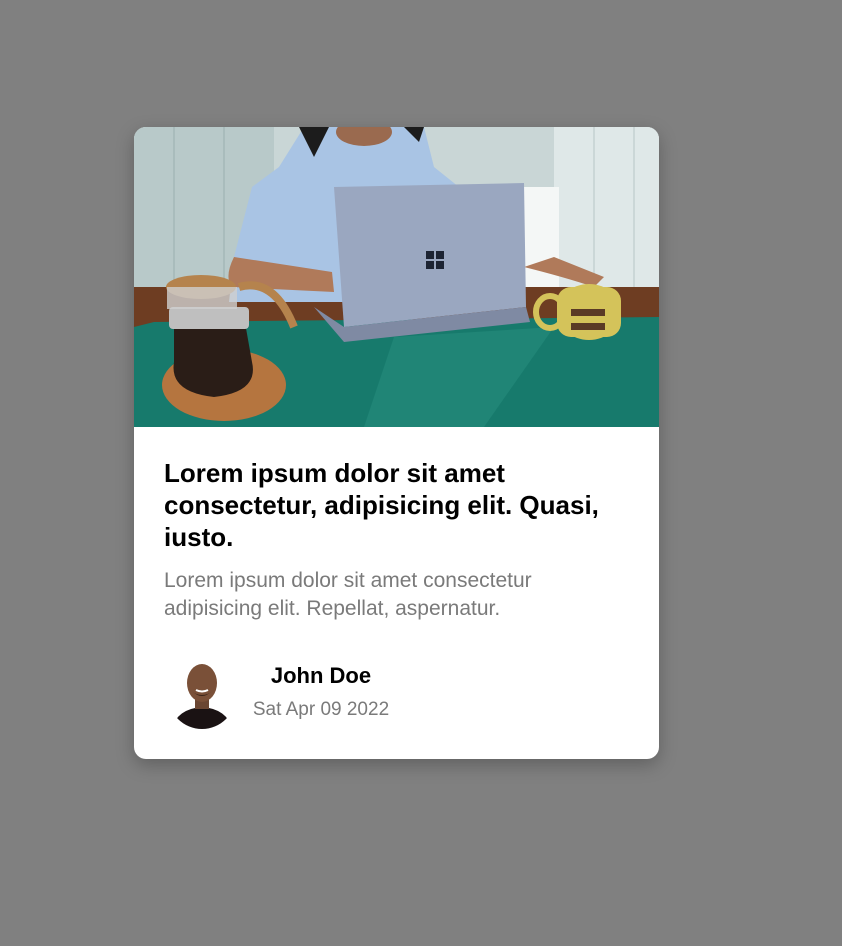 This screenshot has height=946, width=842. Describe the element at coordinates (318, 693) in the screenshot. I see `author-info: John Doe Sat Apr 09 2022` at that location.